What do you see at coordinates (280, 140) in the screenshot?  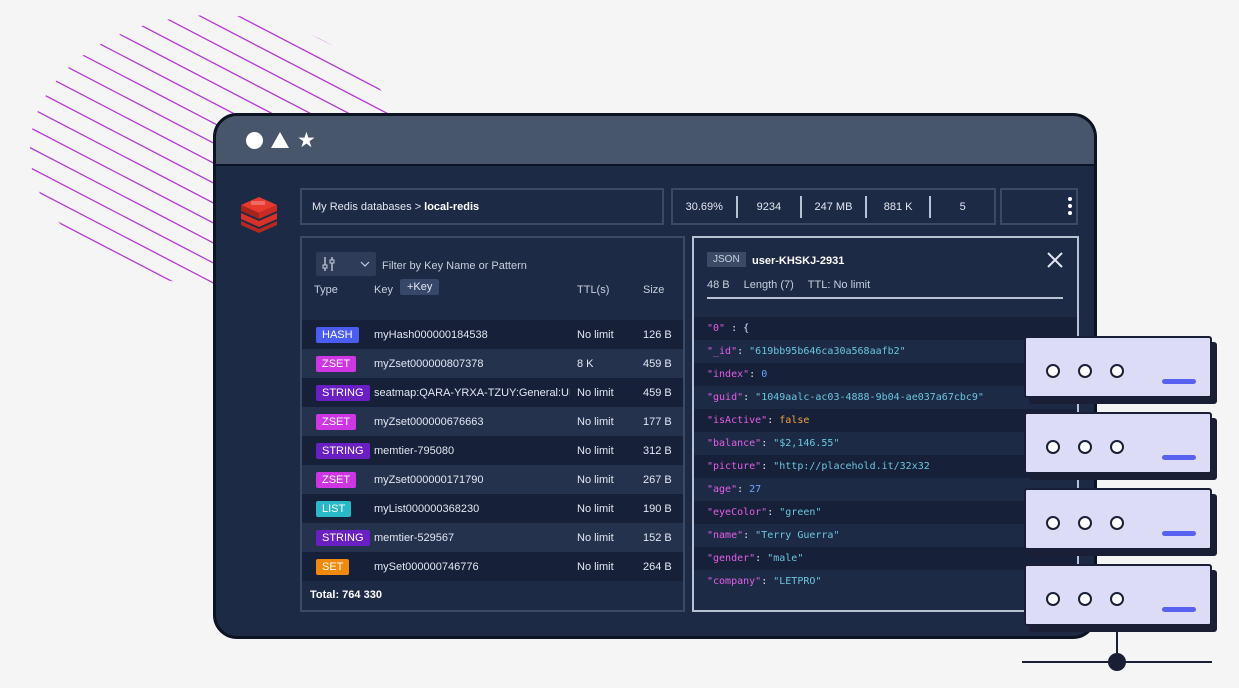 I see `triangle-icon` at bounding box center [280, 140].